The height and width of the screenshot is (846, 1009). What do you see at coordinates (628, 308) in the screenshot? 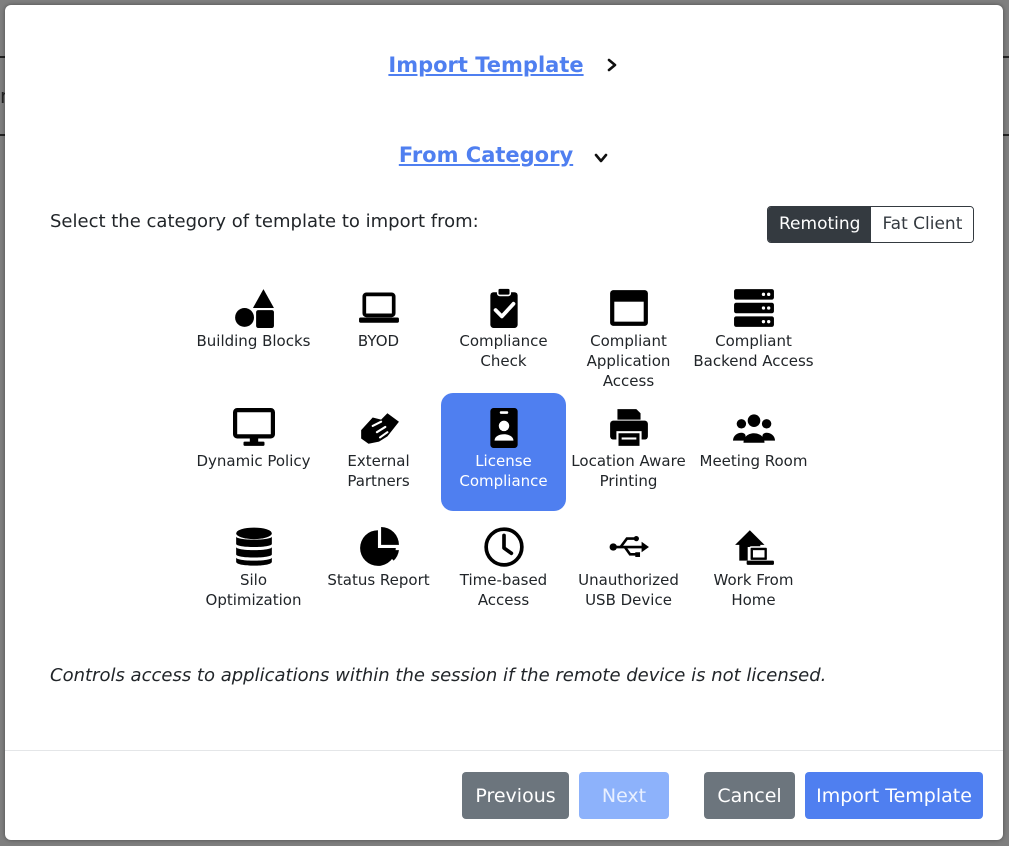
I see `window-icon` at bounding box center [628, 308].